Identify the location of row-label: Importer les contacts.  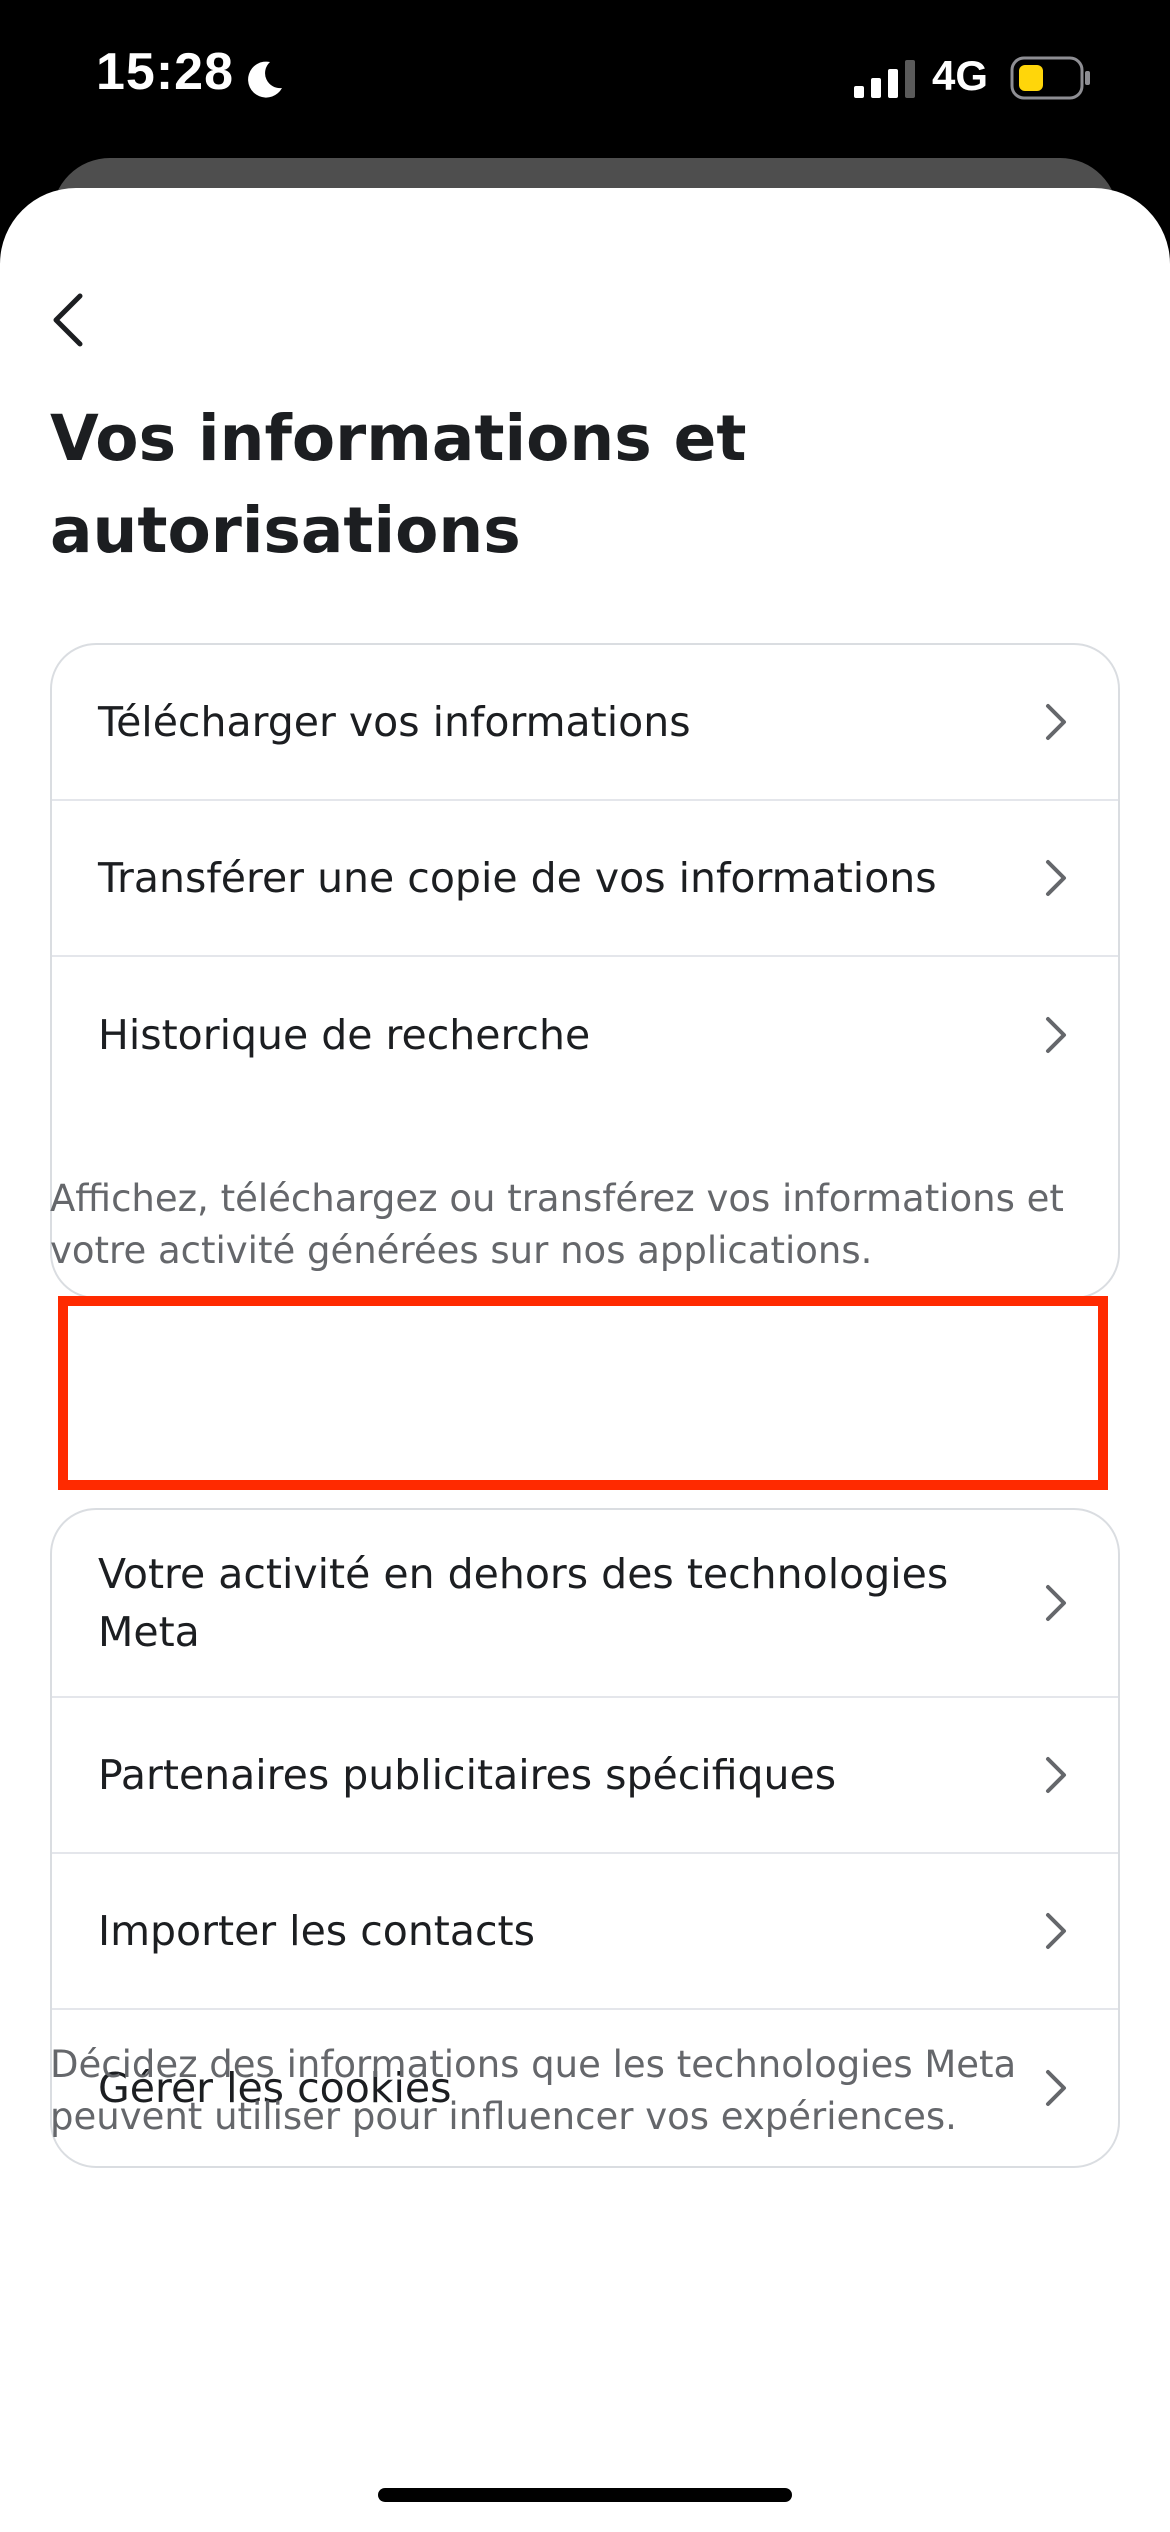
(316, 1931).